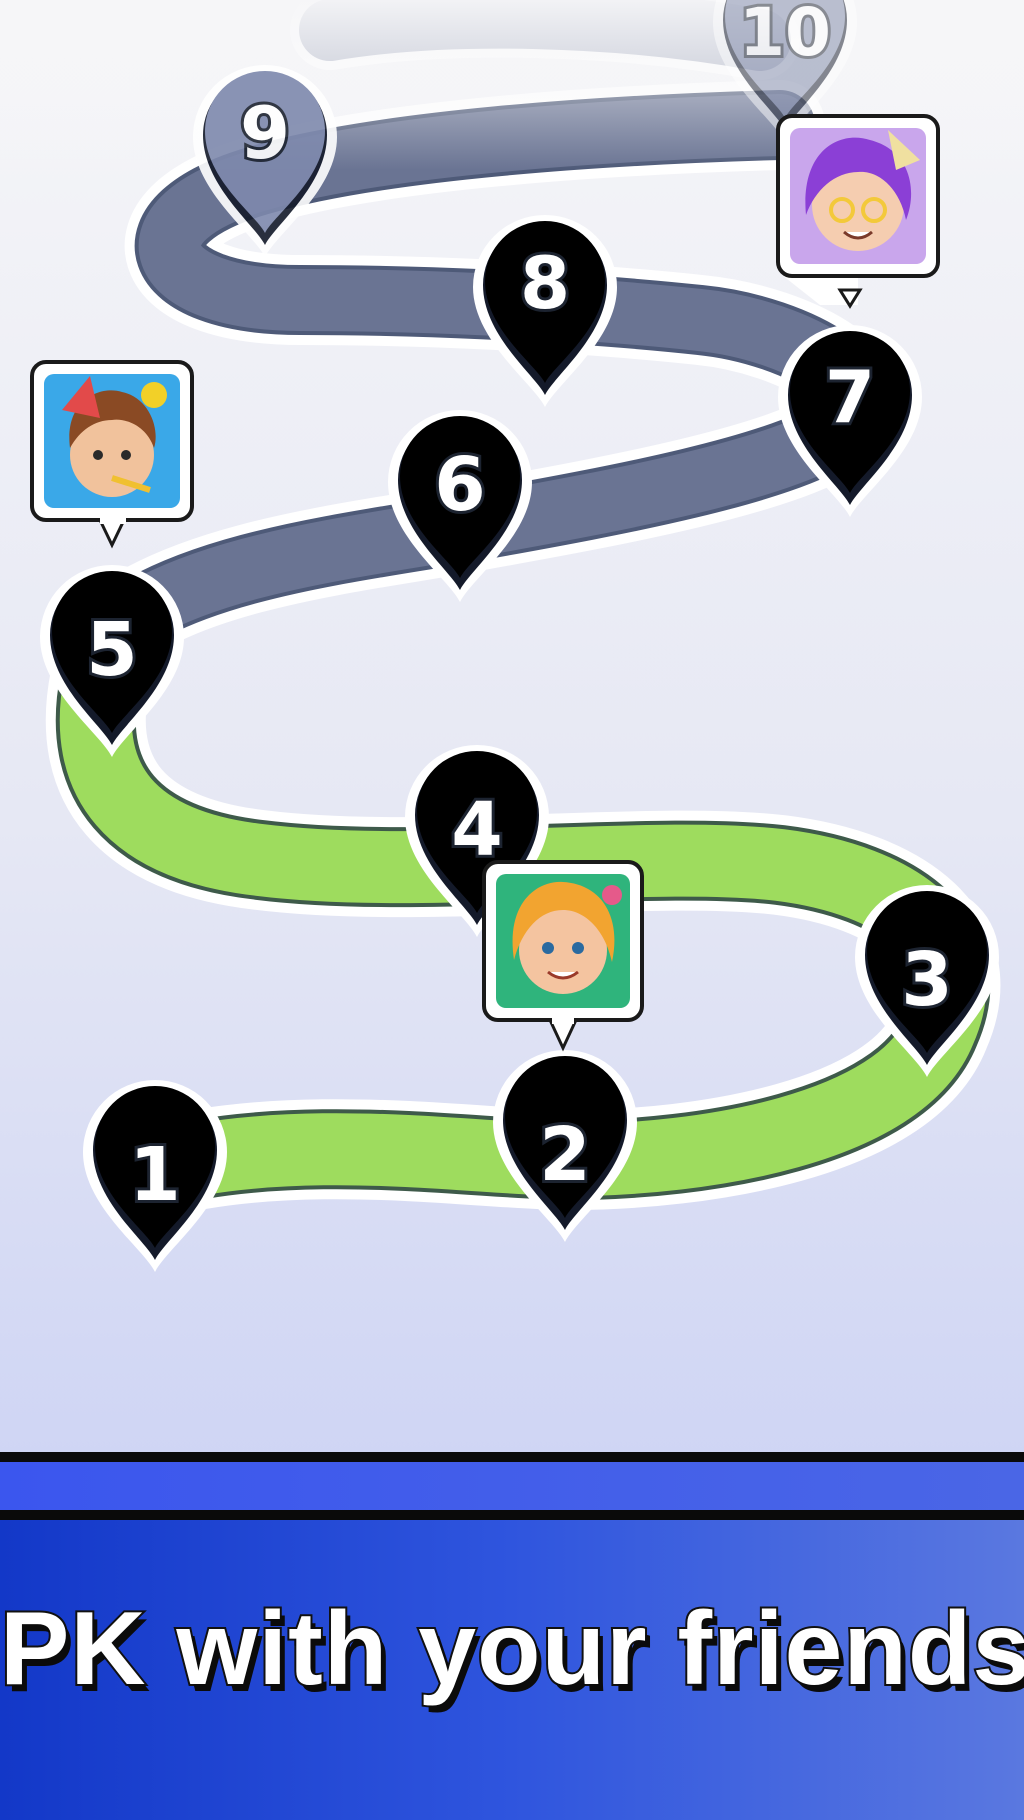  I want to click on level-pin-2: 2, so click(565, 1146).